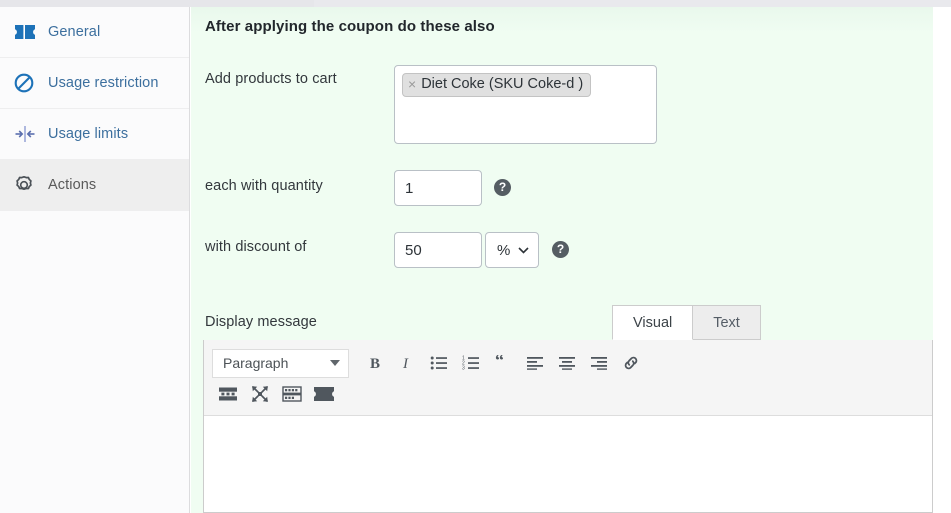 This screenshot has width=951, height=513. I want to click on sidebar-item-label: Usage restriction, so click(103, 83).